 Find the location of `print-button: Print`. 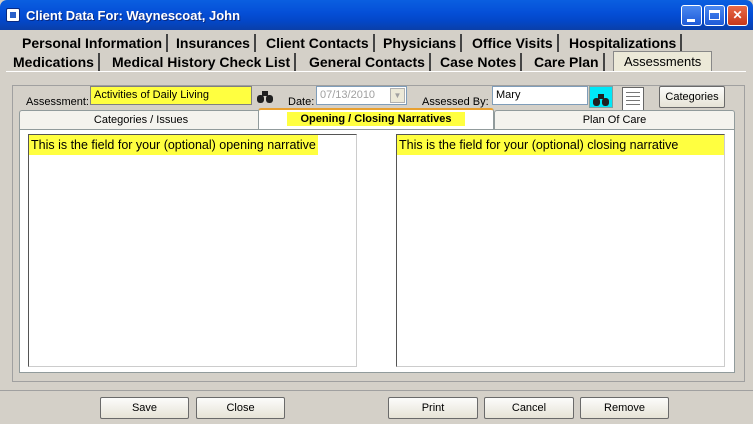

print-button: Print is located at coordinates (433, 408).